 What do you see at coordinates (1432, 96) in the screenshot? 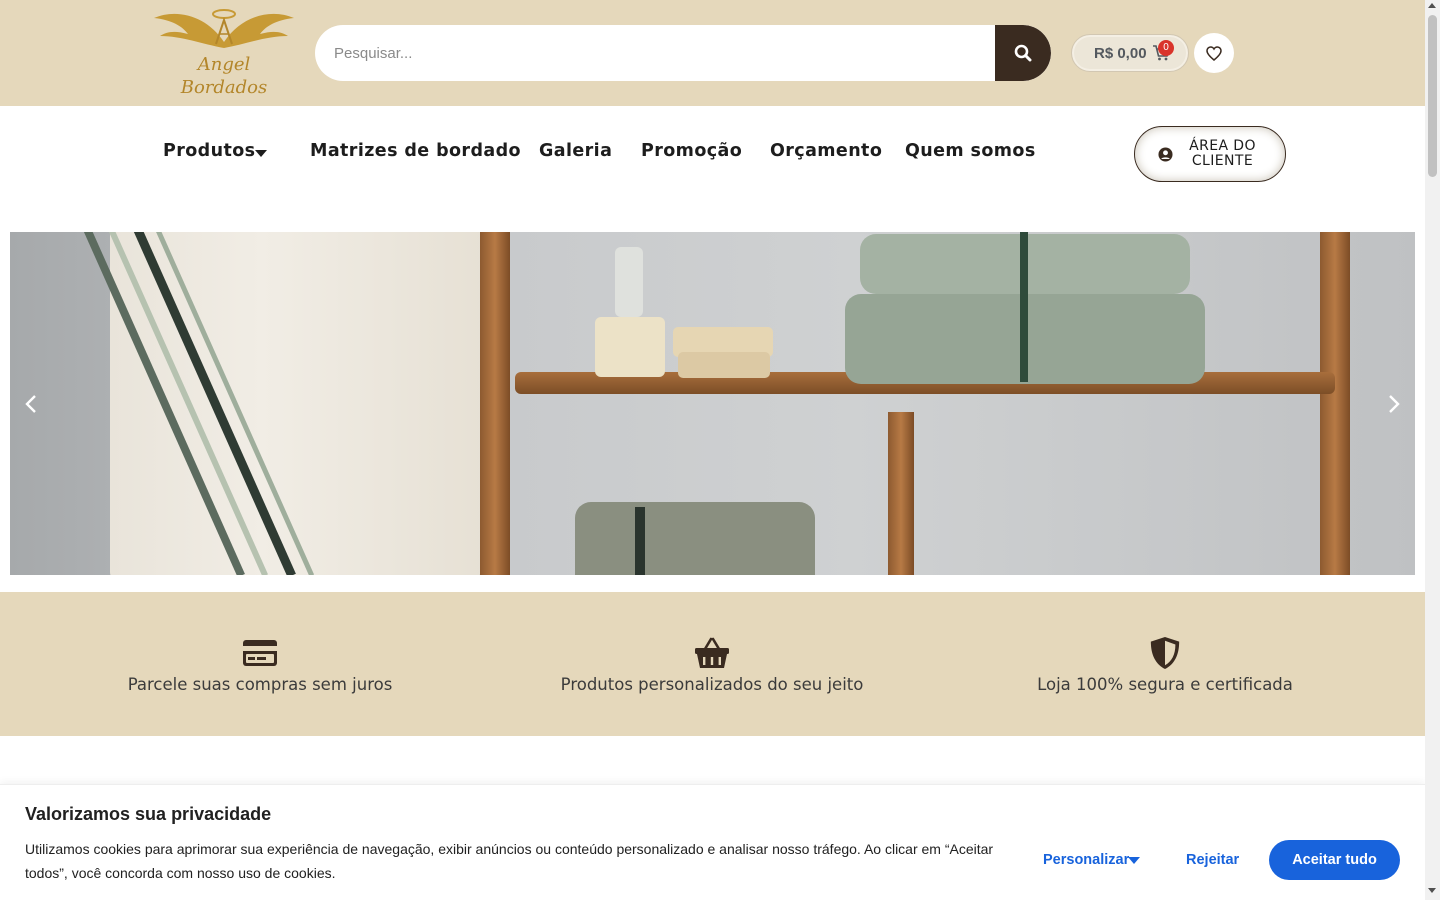
I see `scroll-thumb` at bounding box center [1432, 96].